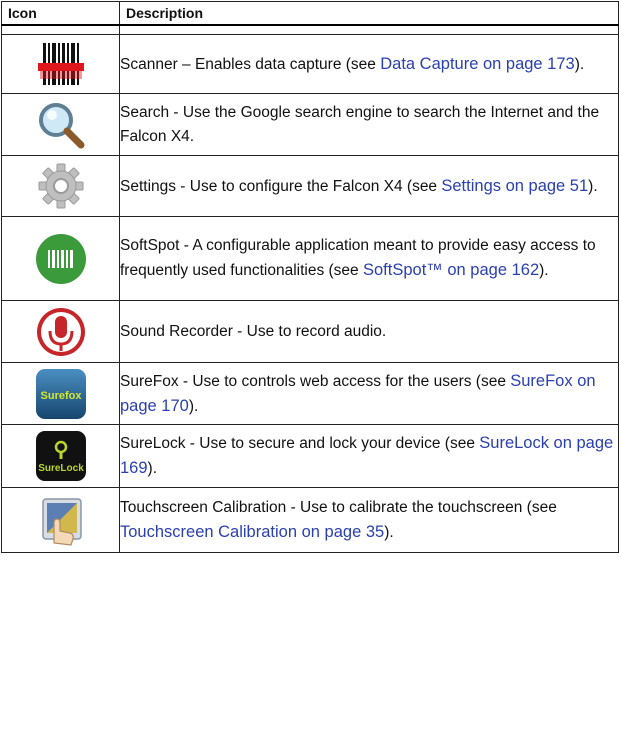  I want to click on description-cell: Sound Recorder - Use to record audio., so click(369, 331).